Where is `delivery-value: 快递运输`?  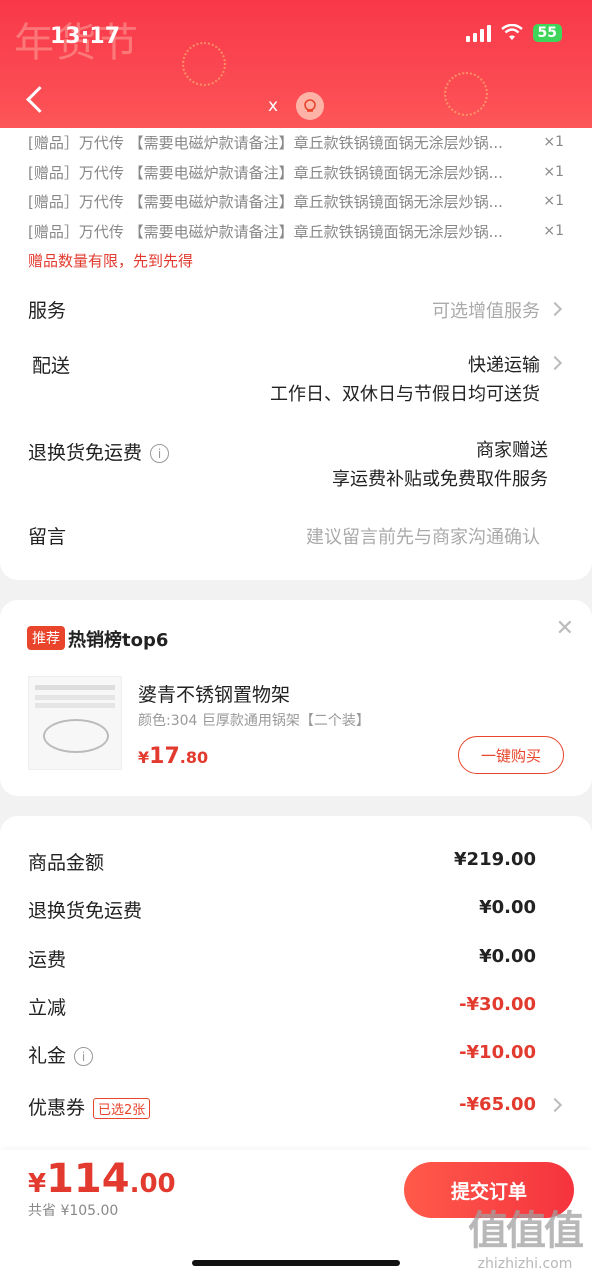 delivery-value: 快递运输 is located at coordinates (504, 364).